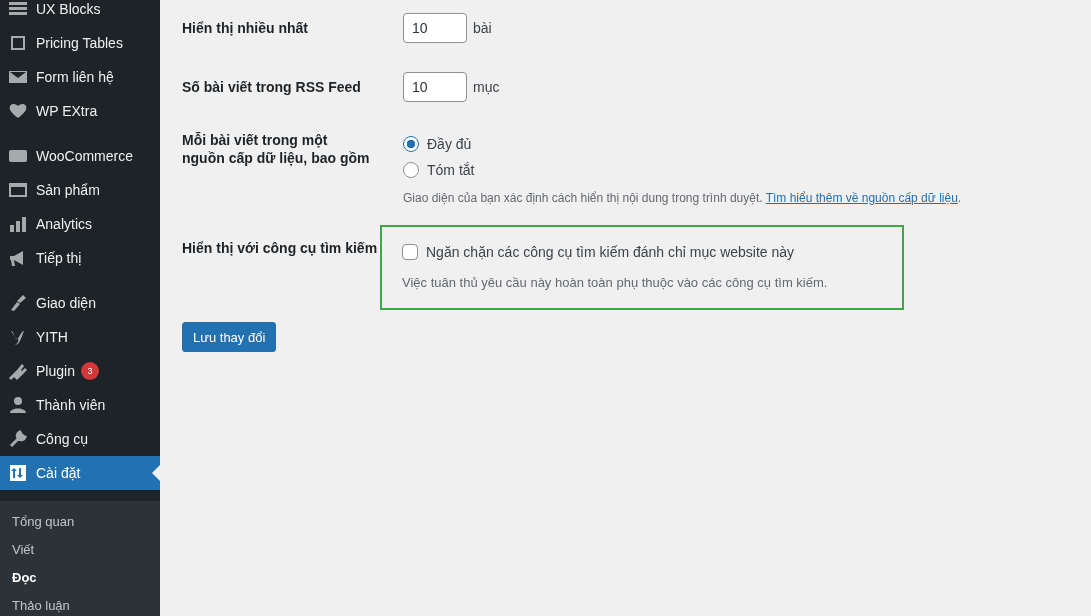 This screenshot has width=1091, height=616. I want to click on sidebar-item: Analytics, so click(80, 224).